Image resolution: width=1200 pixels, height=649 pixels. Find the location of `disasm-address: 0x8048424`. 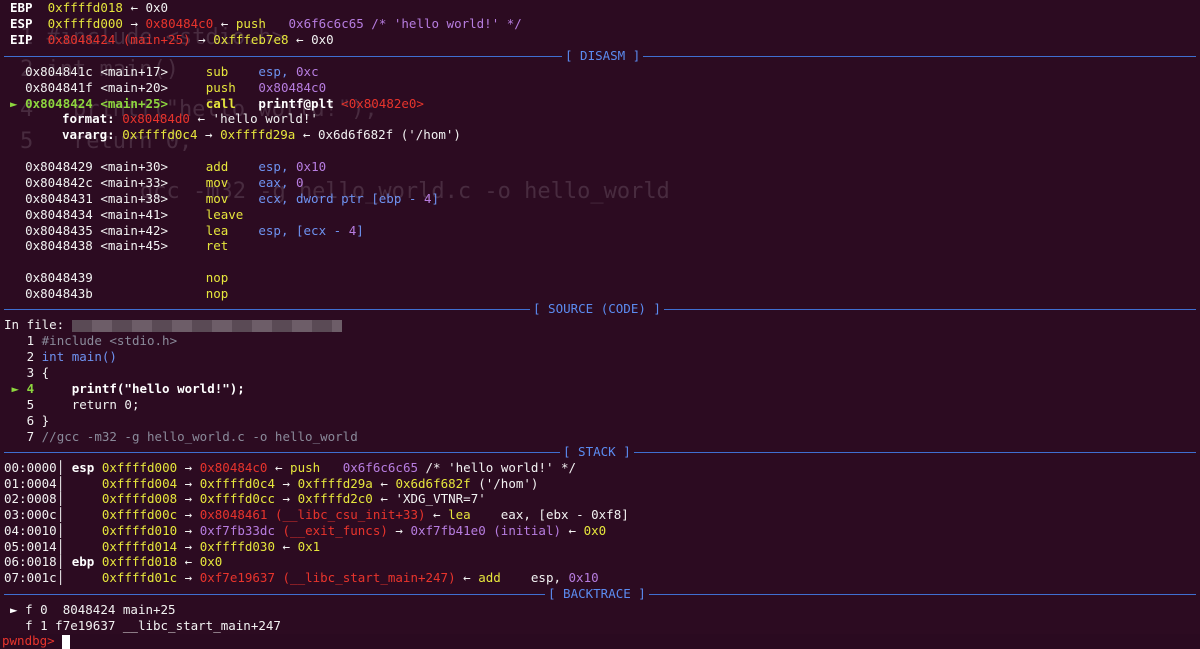

disasm-address: 0x8048424 is located at coordinates (63, 103).